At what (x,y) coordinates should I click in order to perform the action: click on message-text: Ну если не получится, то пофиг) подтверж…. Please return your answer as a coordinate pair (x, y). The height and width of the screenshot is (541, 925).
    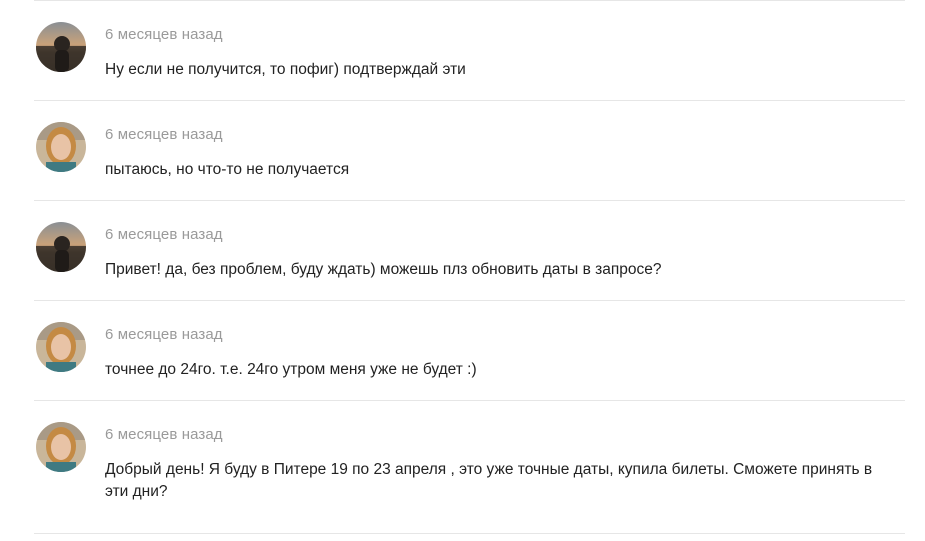
    Looking at the image, I should click on (285, 69).